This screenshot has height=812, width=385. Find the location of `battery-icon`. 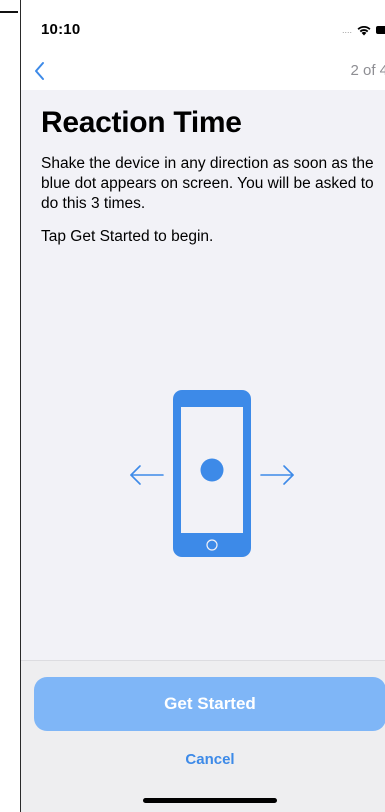

battery-icon is located at coordinates (380, 30).